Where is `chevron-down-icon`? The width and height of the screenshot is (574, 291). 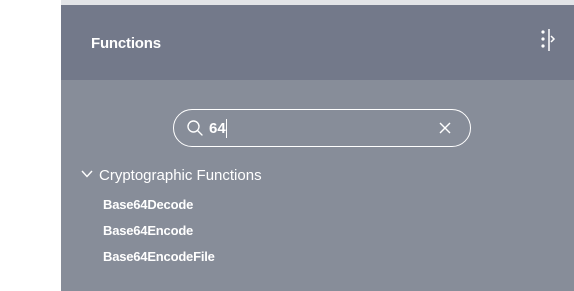
chevron-down-icon is located at coordinates (87, 172).